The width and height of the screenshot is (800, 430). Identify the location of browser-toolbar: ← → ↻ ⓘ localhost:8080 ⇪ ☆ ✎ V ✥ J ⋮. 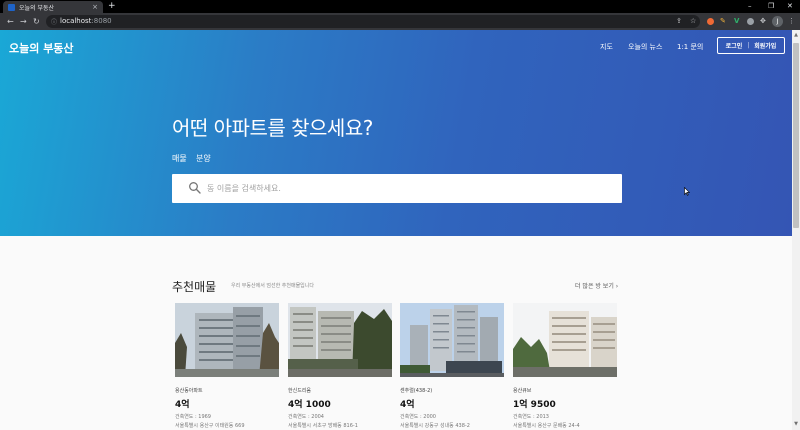
(400, 21).